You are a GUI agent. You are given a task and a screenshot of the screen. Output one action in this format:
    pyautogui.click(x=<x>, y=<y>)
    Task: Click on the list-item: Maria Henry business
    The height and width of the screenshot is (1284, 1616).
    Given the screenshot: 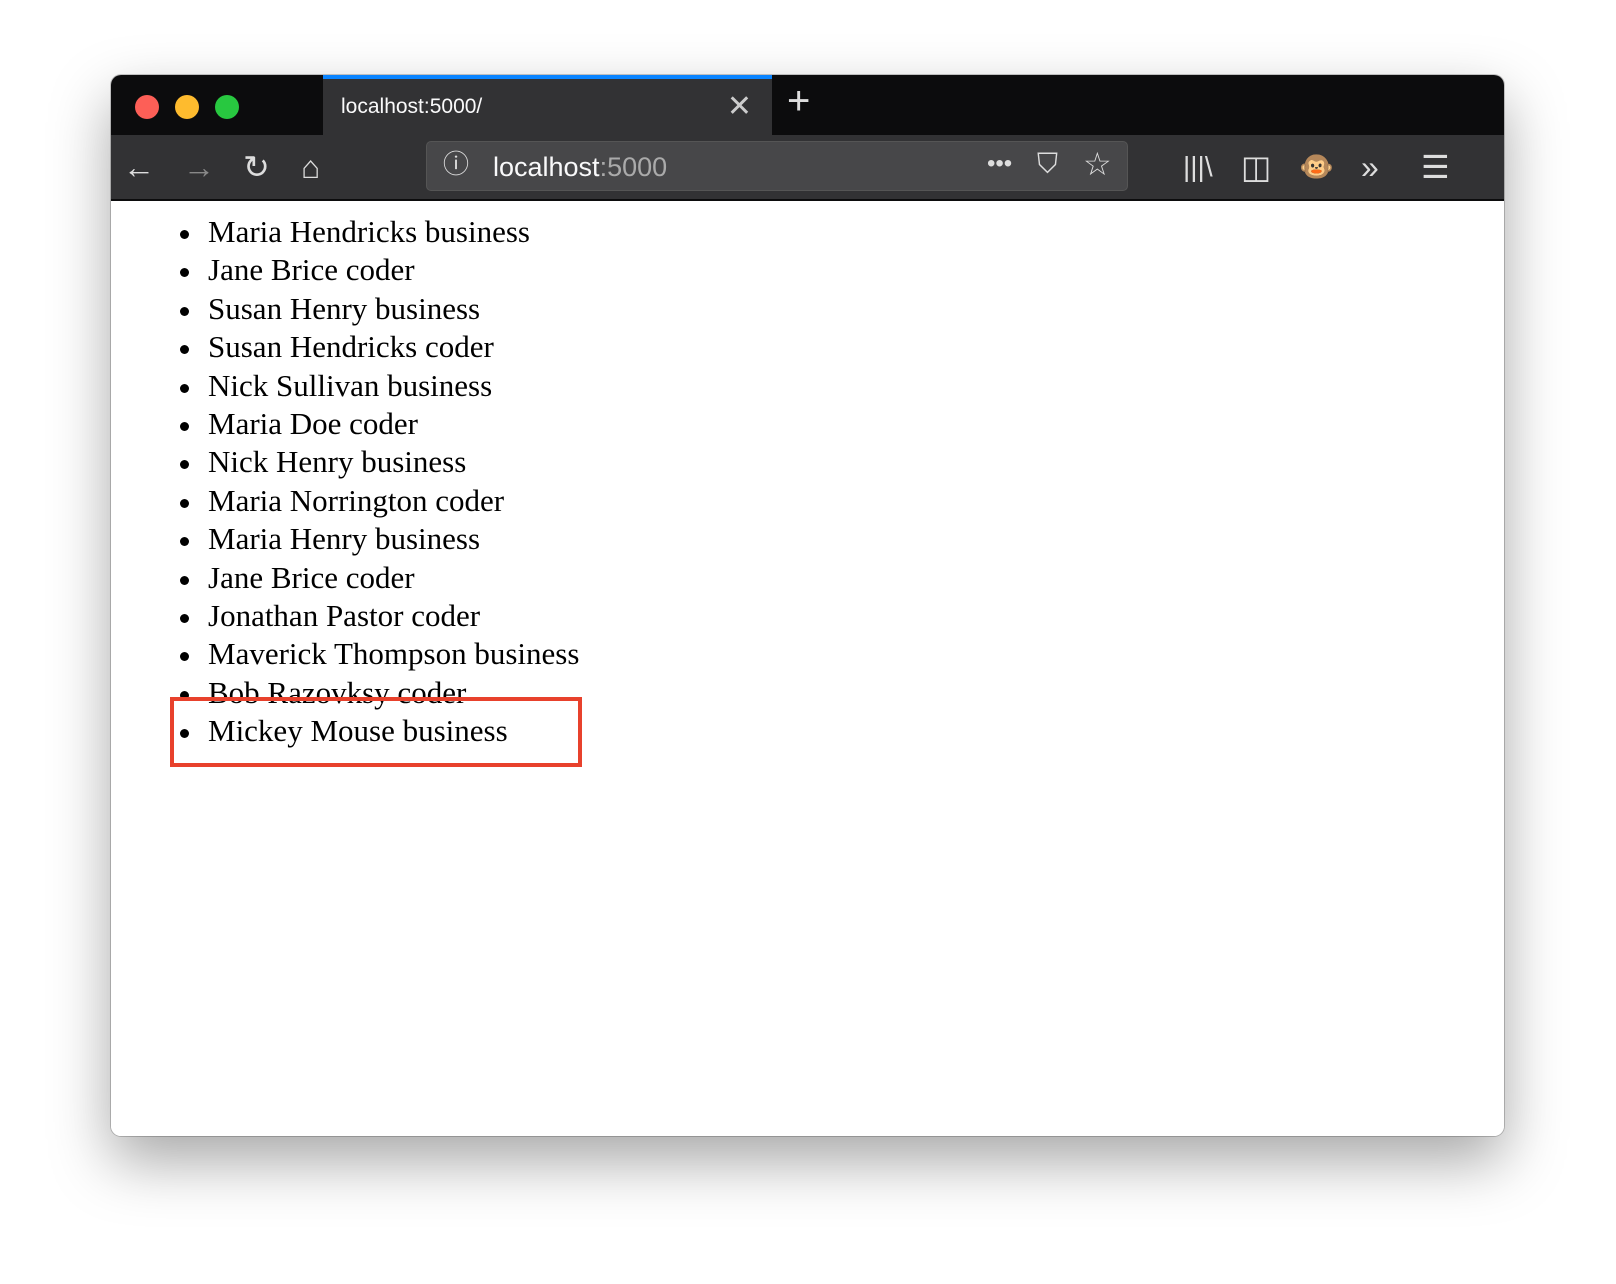 What is the action you would take?
    pyautogui.click(x=378, y=539)
    